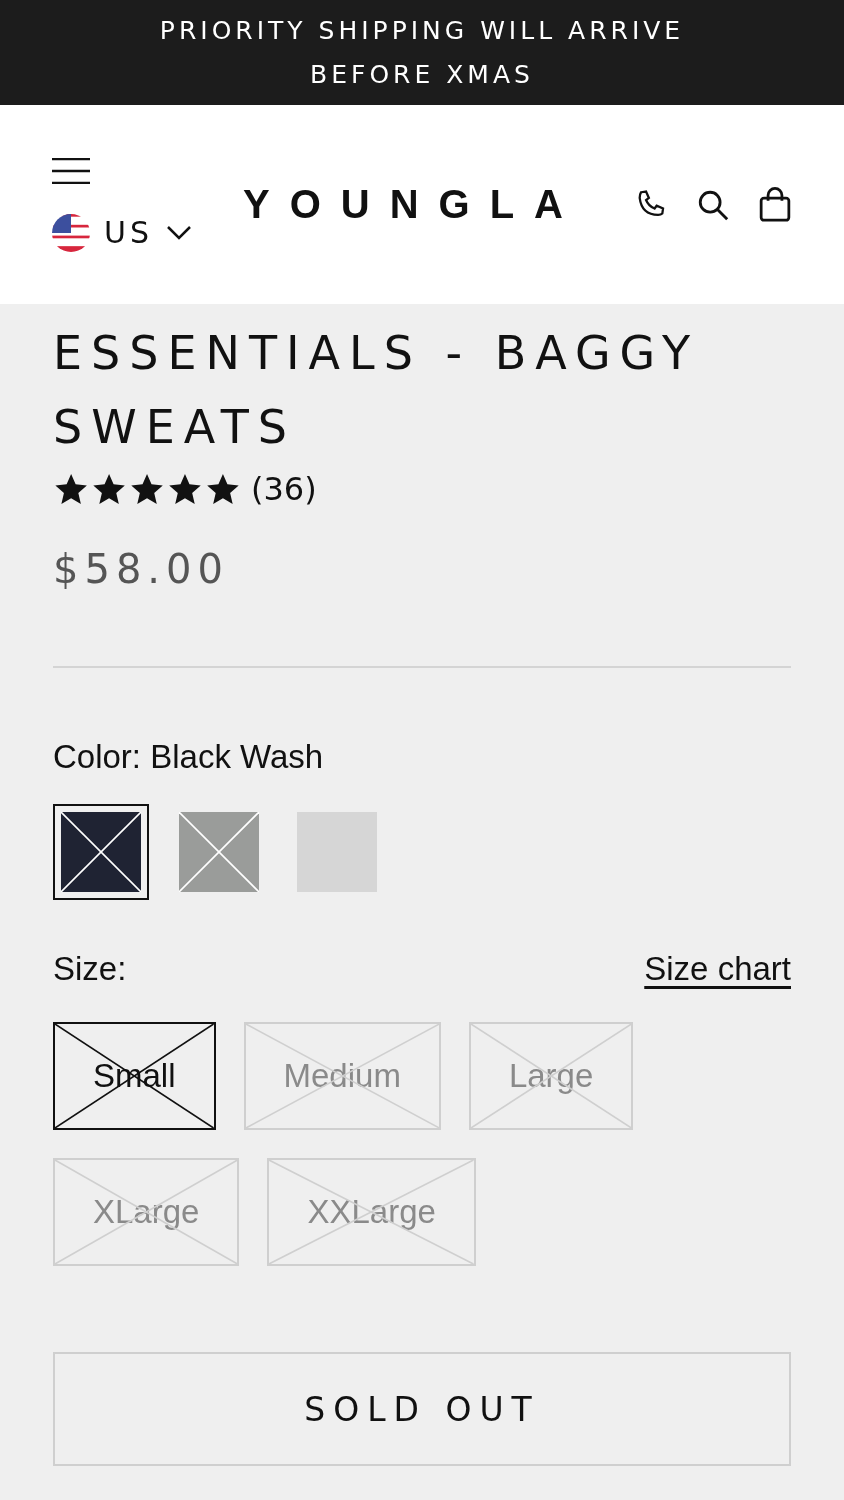  Describe the element at coordinates (132, 232) in the screenshot. I see `country-selector: US` at that location.